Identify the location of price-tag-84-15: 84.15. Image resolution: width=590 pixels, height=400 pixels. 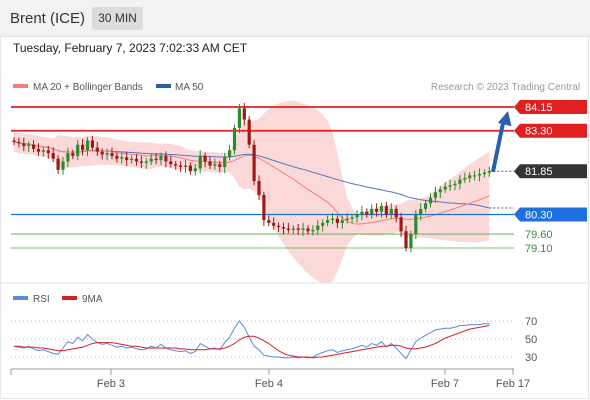
(550, 107).